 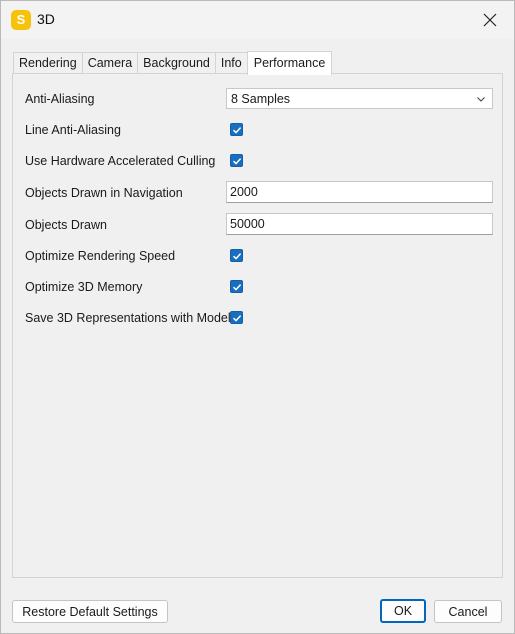 What do you see at coordinates (257, 20) in the screenshot?
I see `title-bar: S 3D` at bounding box center [257, 20].